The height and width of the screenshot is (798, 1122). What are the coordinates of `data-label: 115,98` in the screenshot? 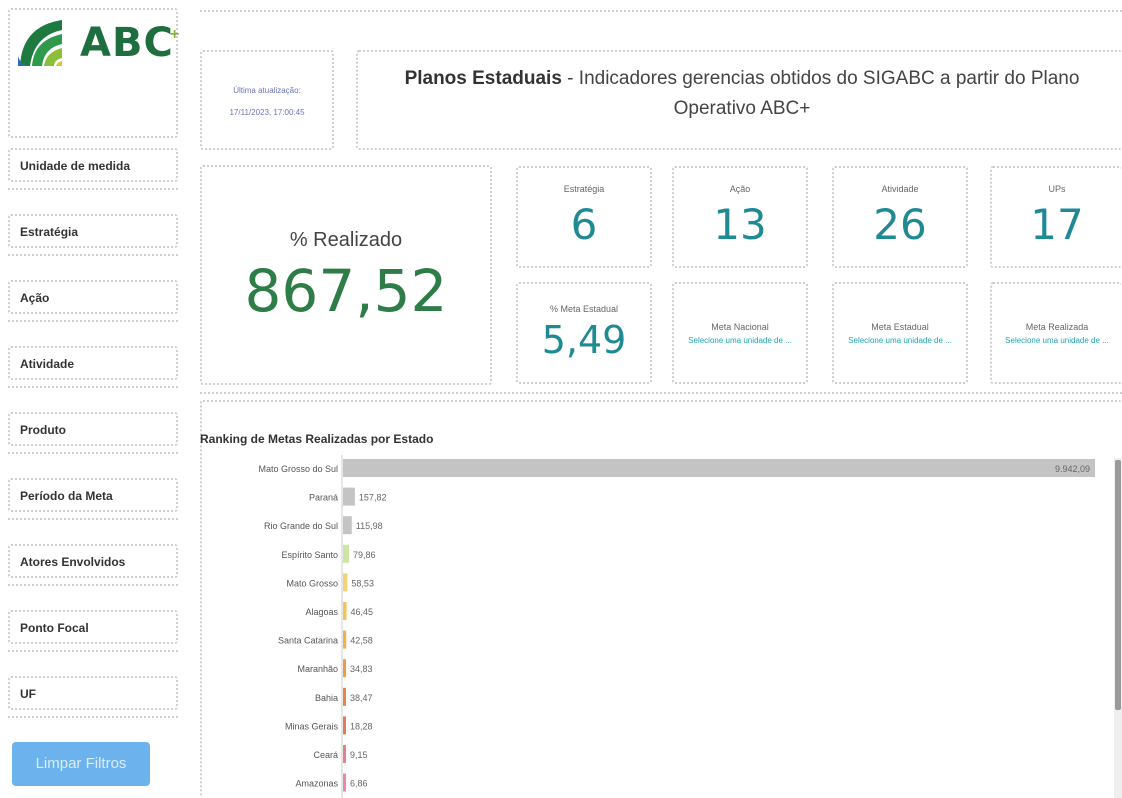 It's located at (369, 526).